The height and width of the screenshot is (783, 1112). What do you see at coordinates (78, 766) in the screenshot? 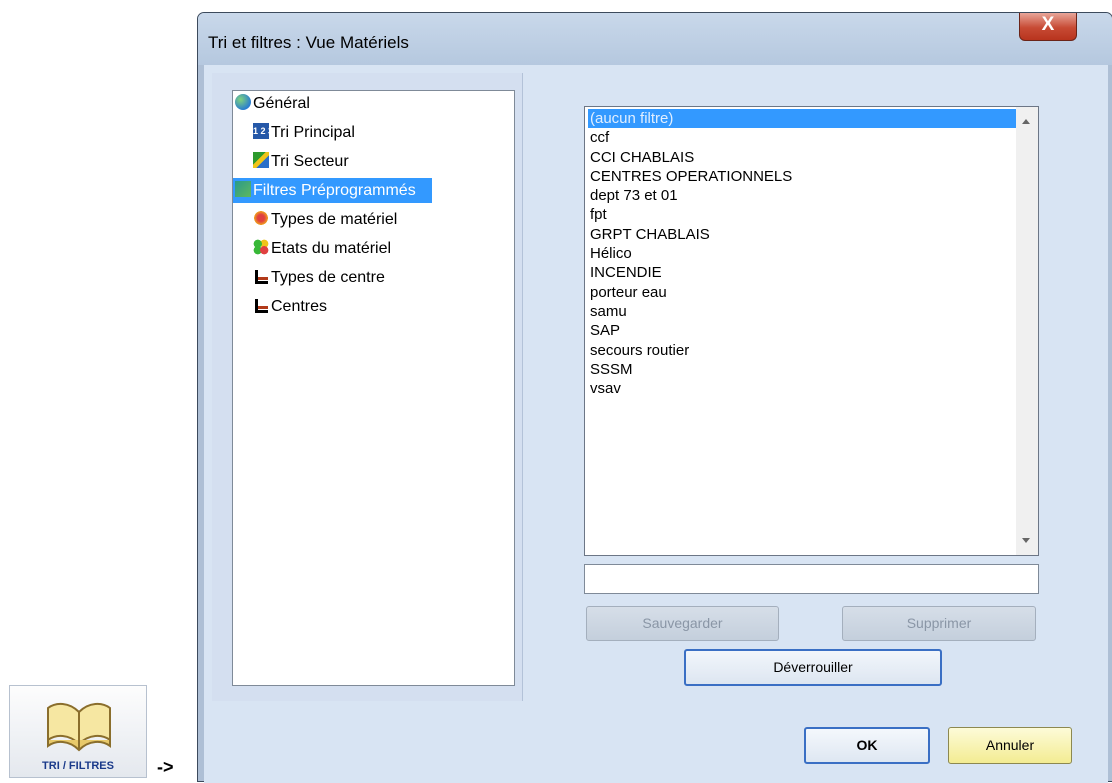
I see `tri-filtres-label: TRI / FILTRES` at bounding box center [78, 766].